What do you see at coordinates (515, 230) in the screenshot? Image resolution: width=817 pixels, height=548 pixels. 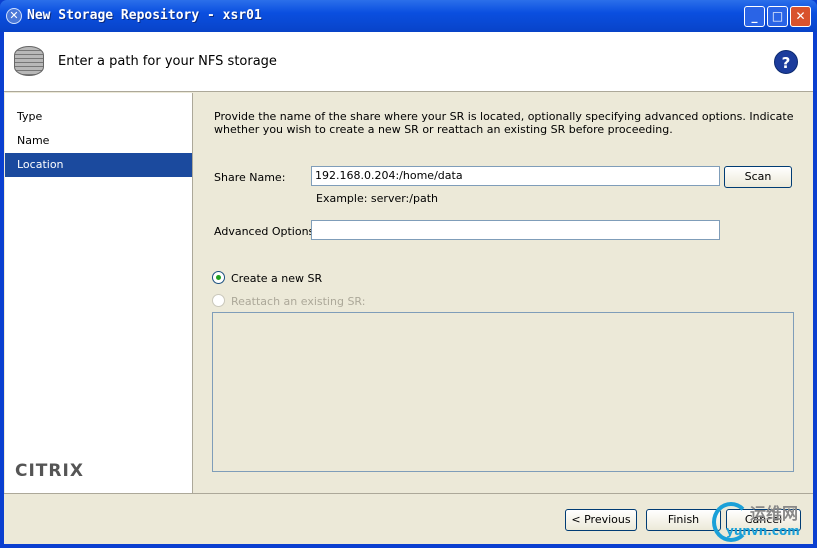 I see `advanced-options-input` at bounding box center [515, 230].